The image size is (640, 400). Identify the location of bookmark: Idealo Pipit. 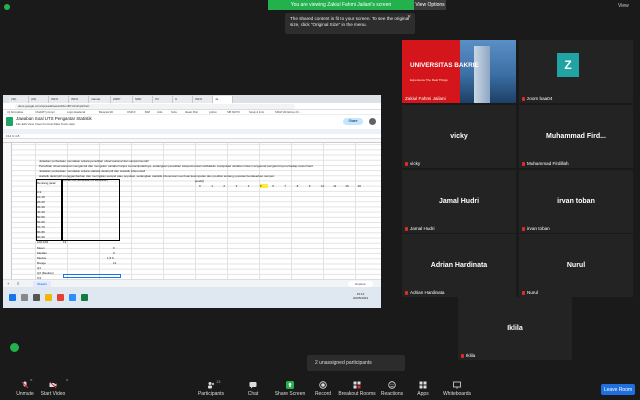
(191, 112).